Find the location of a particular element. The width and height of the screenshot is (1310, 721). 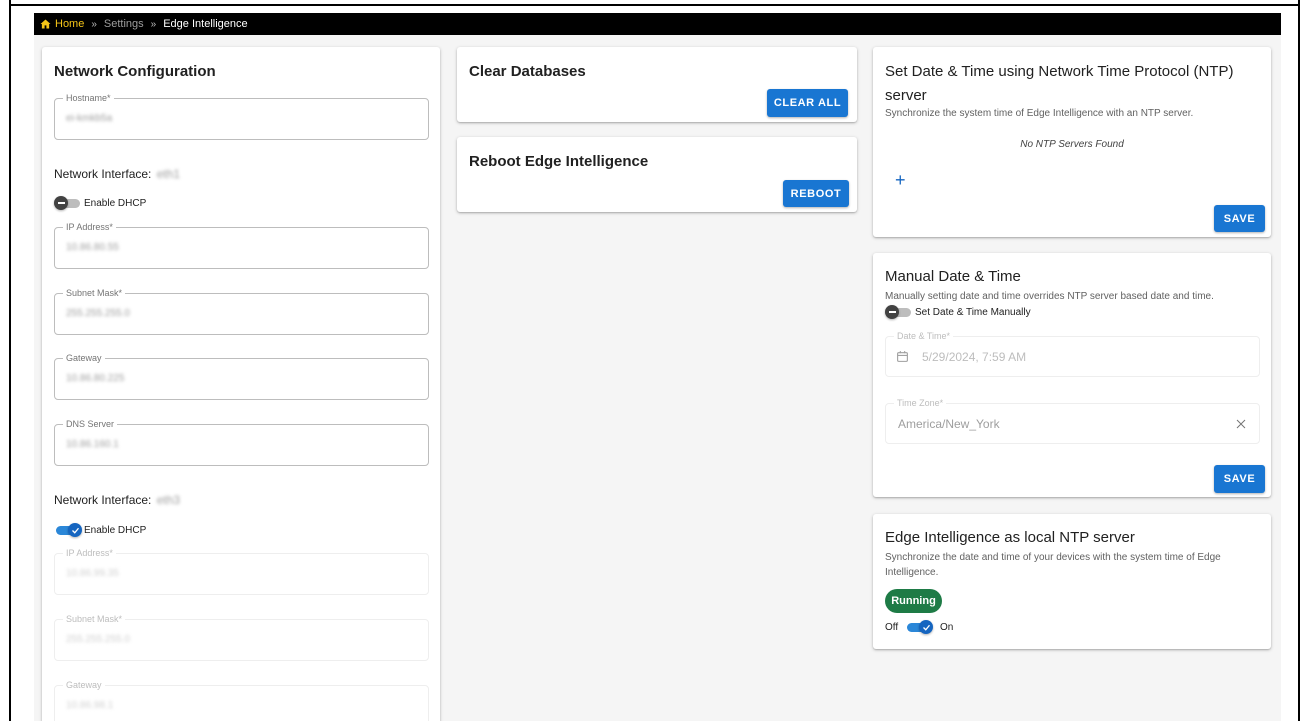

breadcrumb-settings: Settings is located at coordinates (124, 24).